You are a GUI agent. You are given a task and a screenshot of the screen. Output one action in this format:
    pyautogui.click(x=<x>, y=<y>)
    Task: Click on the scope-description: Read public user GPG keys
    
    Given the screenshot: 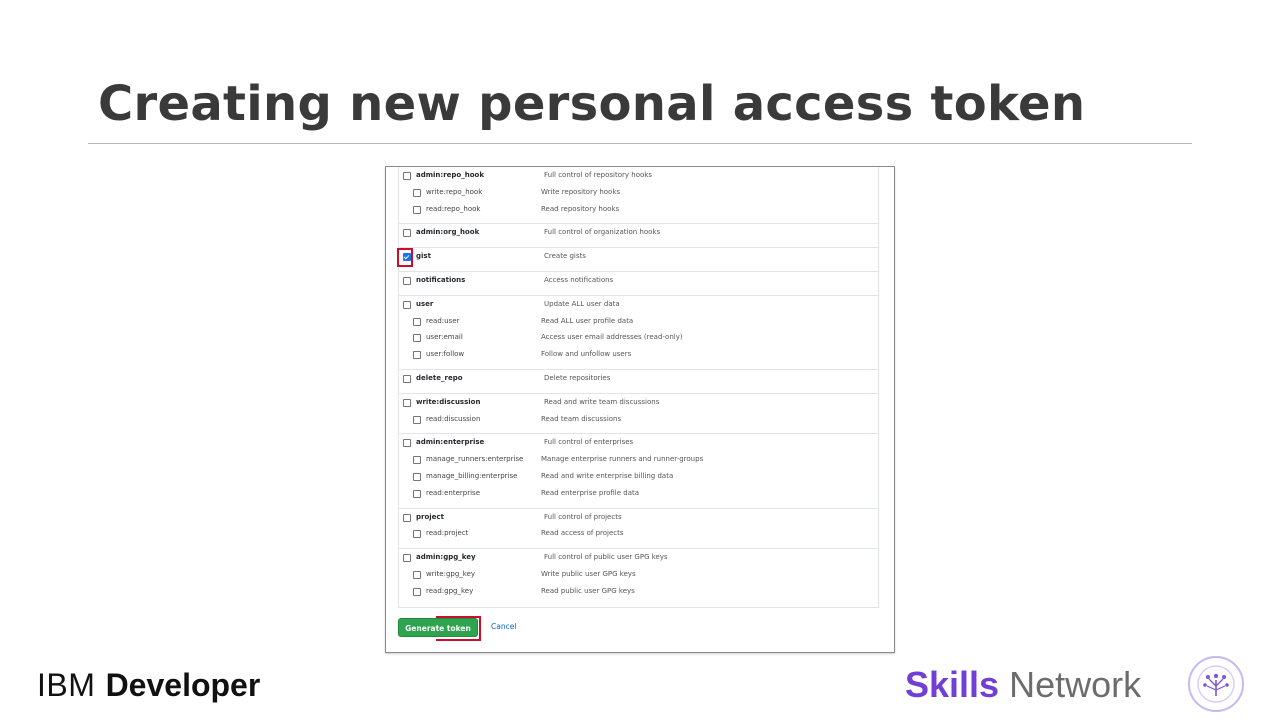 What is the action you would take?
    pyautogui.click(x=588, y=590)
    